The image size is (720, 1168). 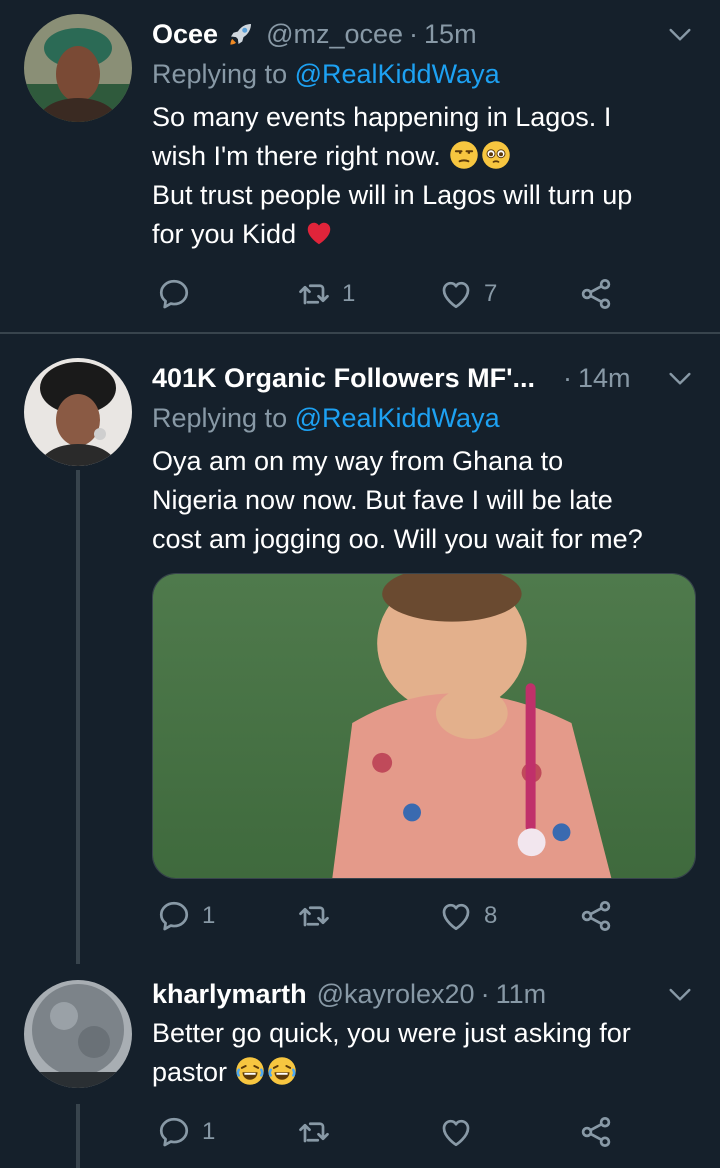 What do you see at coordinates (349, 293) in the screenshot?
I see `retweet-count: 1` at bounding box center [349, 293].